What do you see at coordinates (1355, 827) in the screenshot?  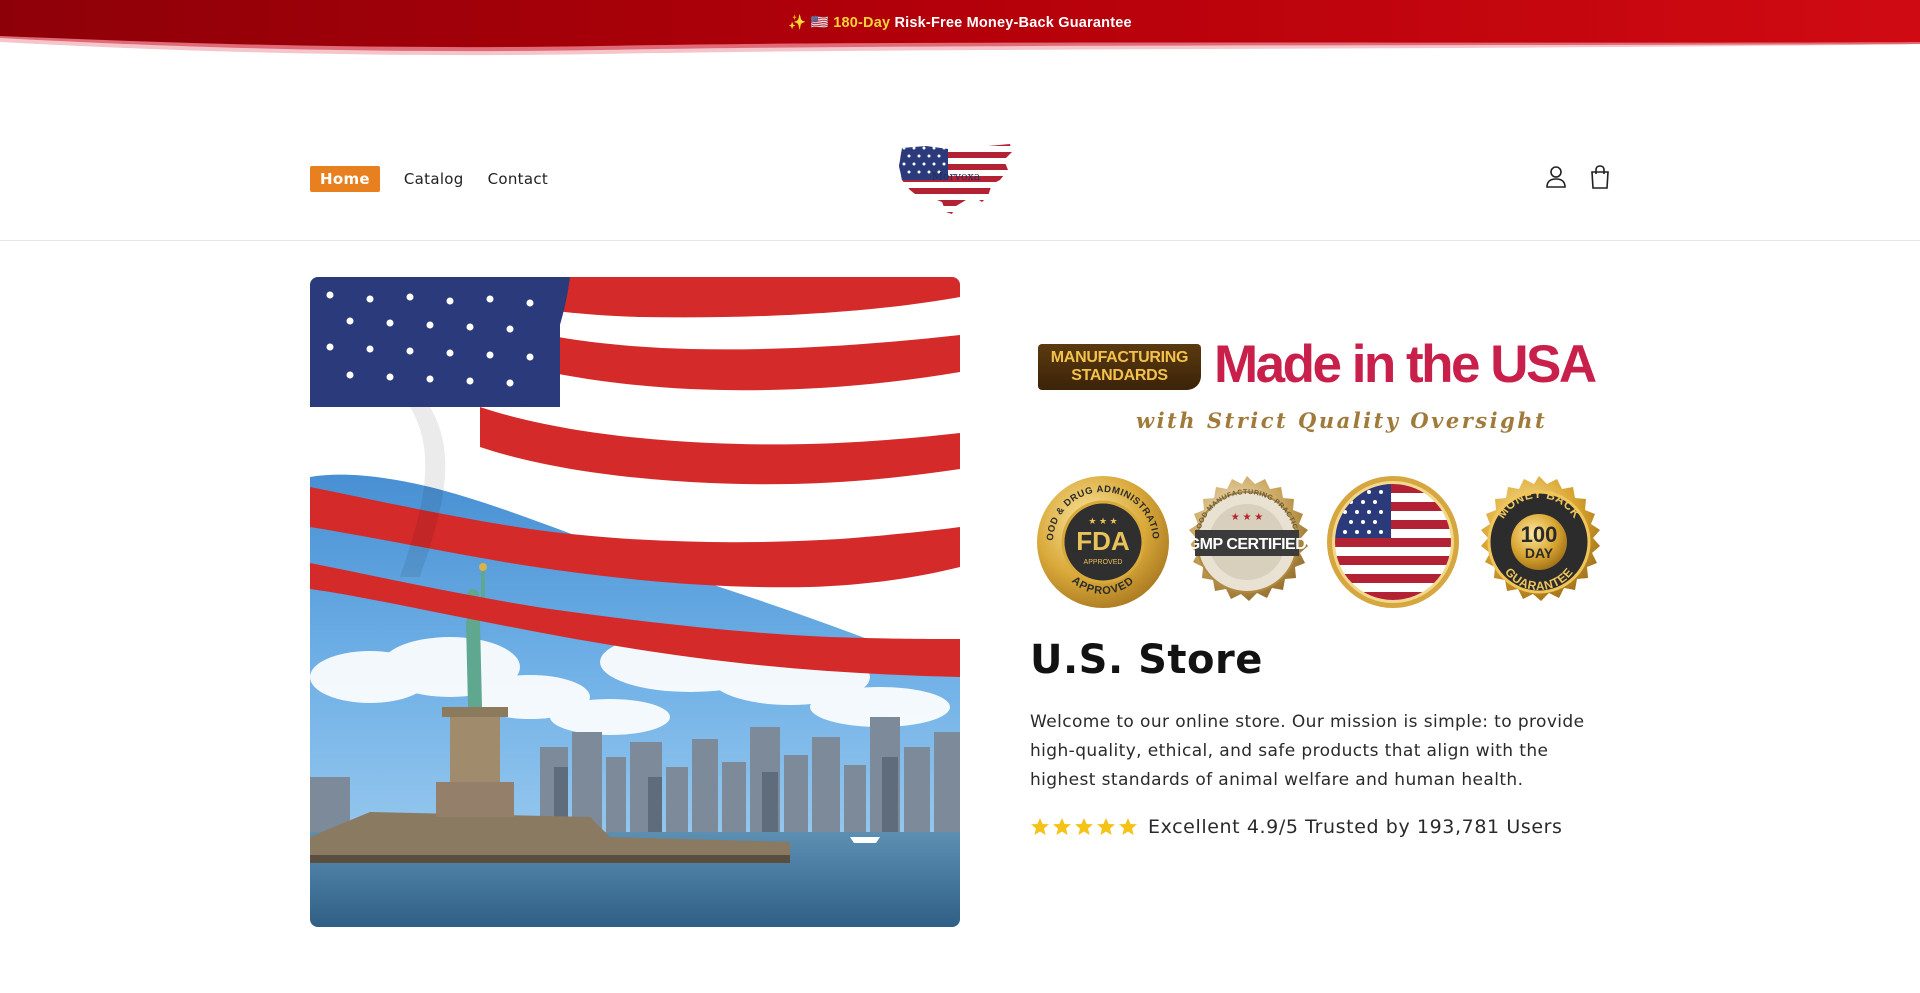 I see `rating-text: Excellent 4.9/5 Trusted by 193,781 Users` at bounding box center [1355, 827].